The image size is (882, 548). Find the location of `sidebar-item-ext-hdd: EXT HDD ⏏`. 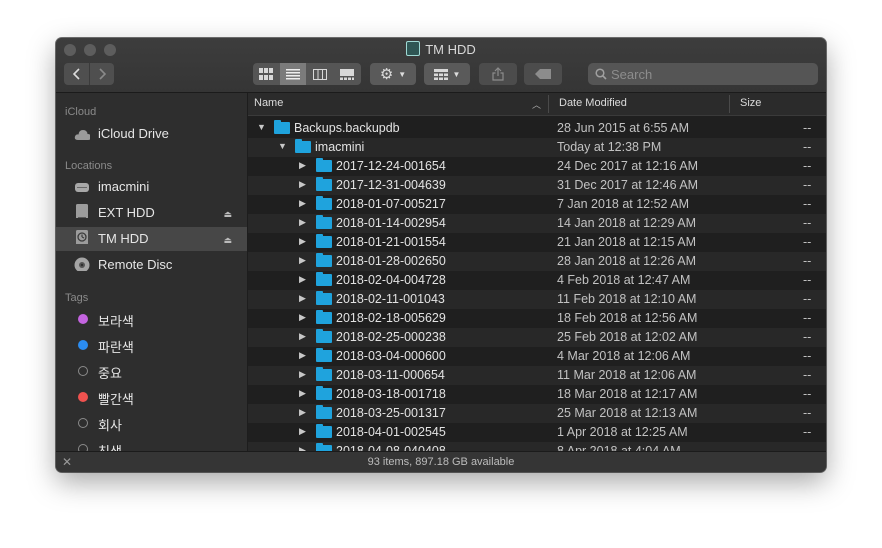

sidebar-item-ext-hdd: EXT HDD ⏏ is located at coordinates (151, 213).